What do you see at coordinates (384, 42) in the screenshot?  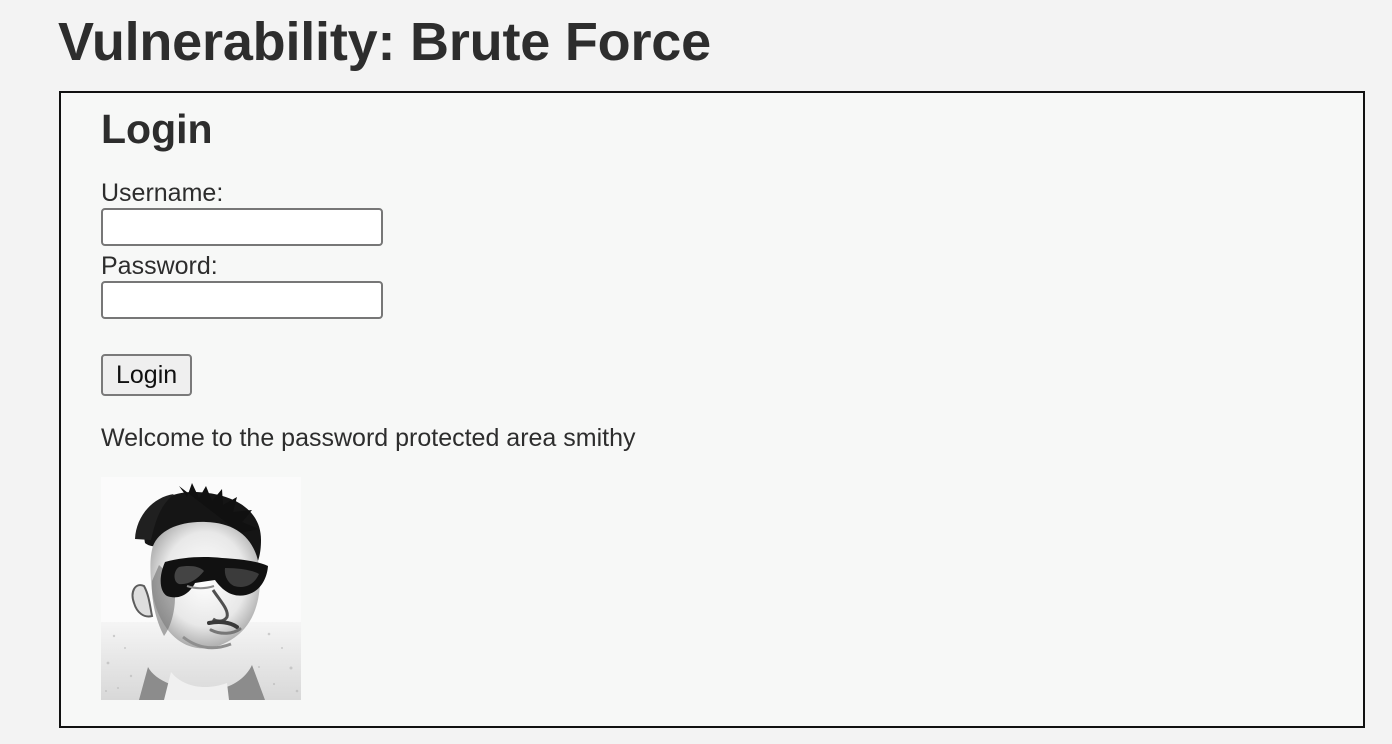 I see `page-title: Vulnerability: Brute Force` at bounding box center [384, 42].